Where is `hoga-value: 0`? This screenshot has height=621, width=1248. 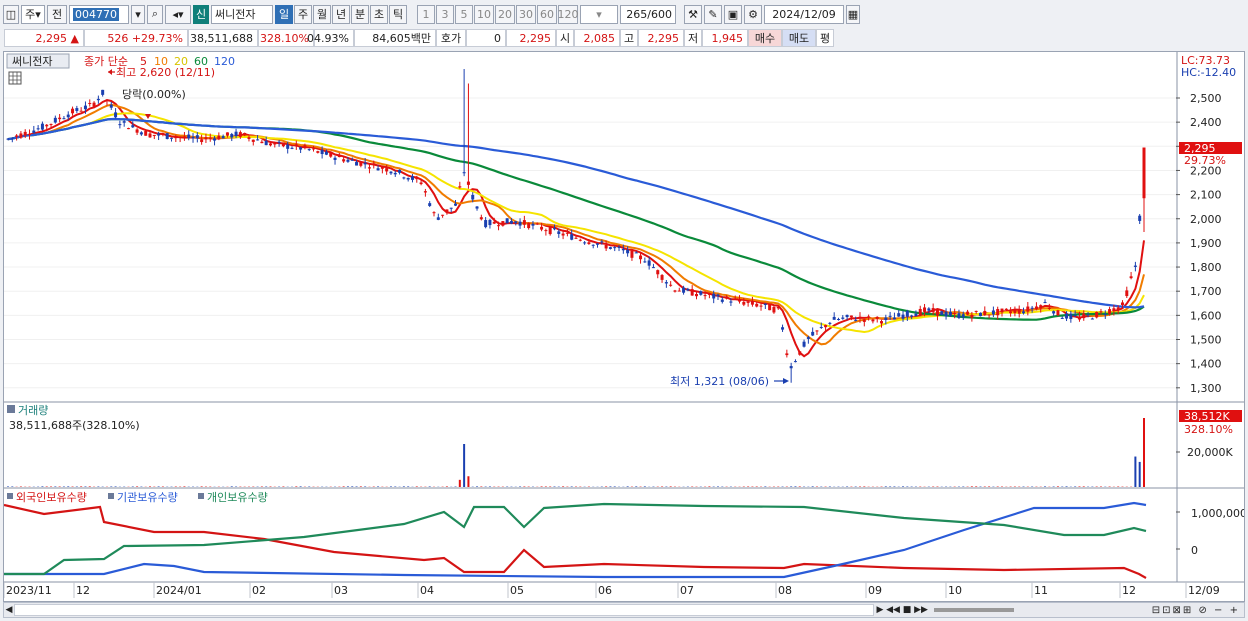 hoga-value: 0 is located at coordinates (486, 38).